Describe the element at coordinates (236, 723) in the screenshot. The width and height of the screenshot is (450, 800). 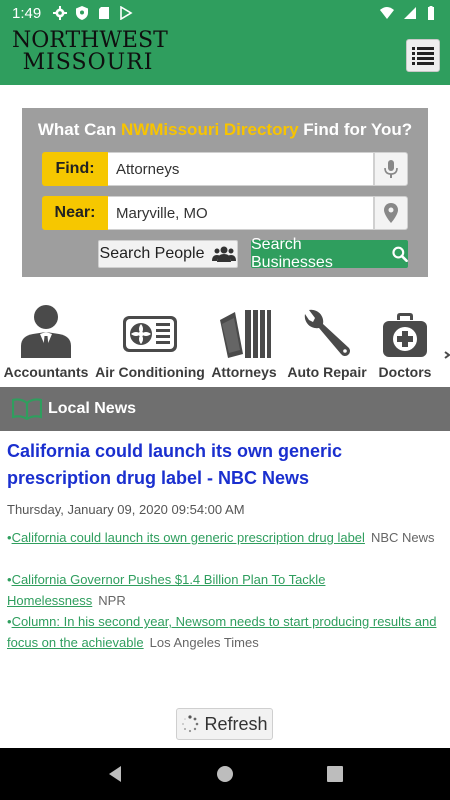
I see `refresh-label: Refresh` at that location.